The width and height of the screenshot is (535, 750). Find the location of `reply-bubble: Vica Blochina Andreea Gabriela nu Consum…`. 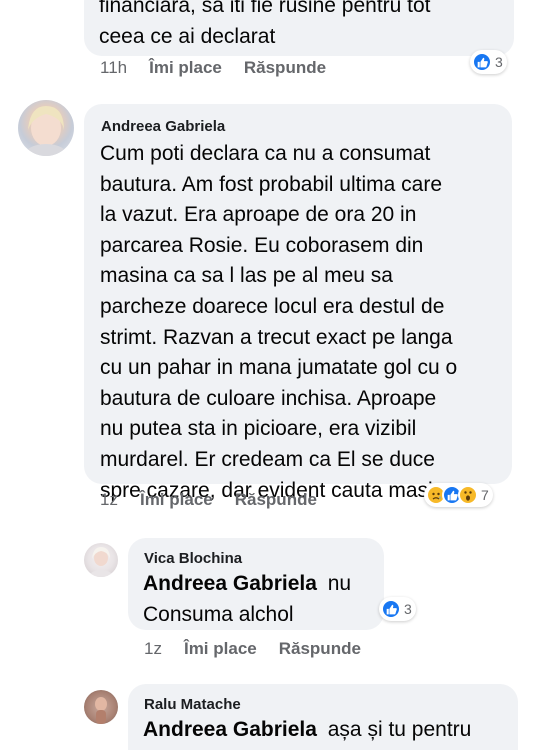

reply-bubble: Vica Blochina Andreea Gabriela nu Consum… is located at coordinates (256, 584).